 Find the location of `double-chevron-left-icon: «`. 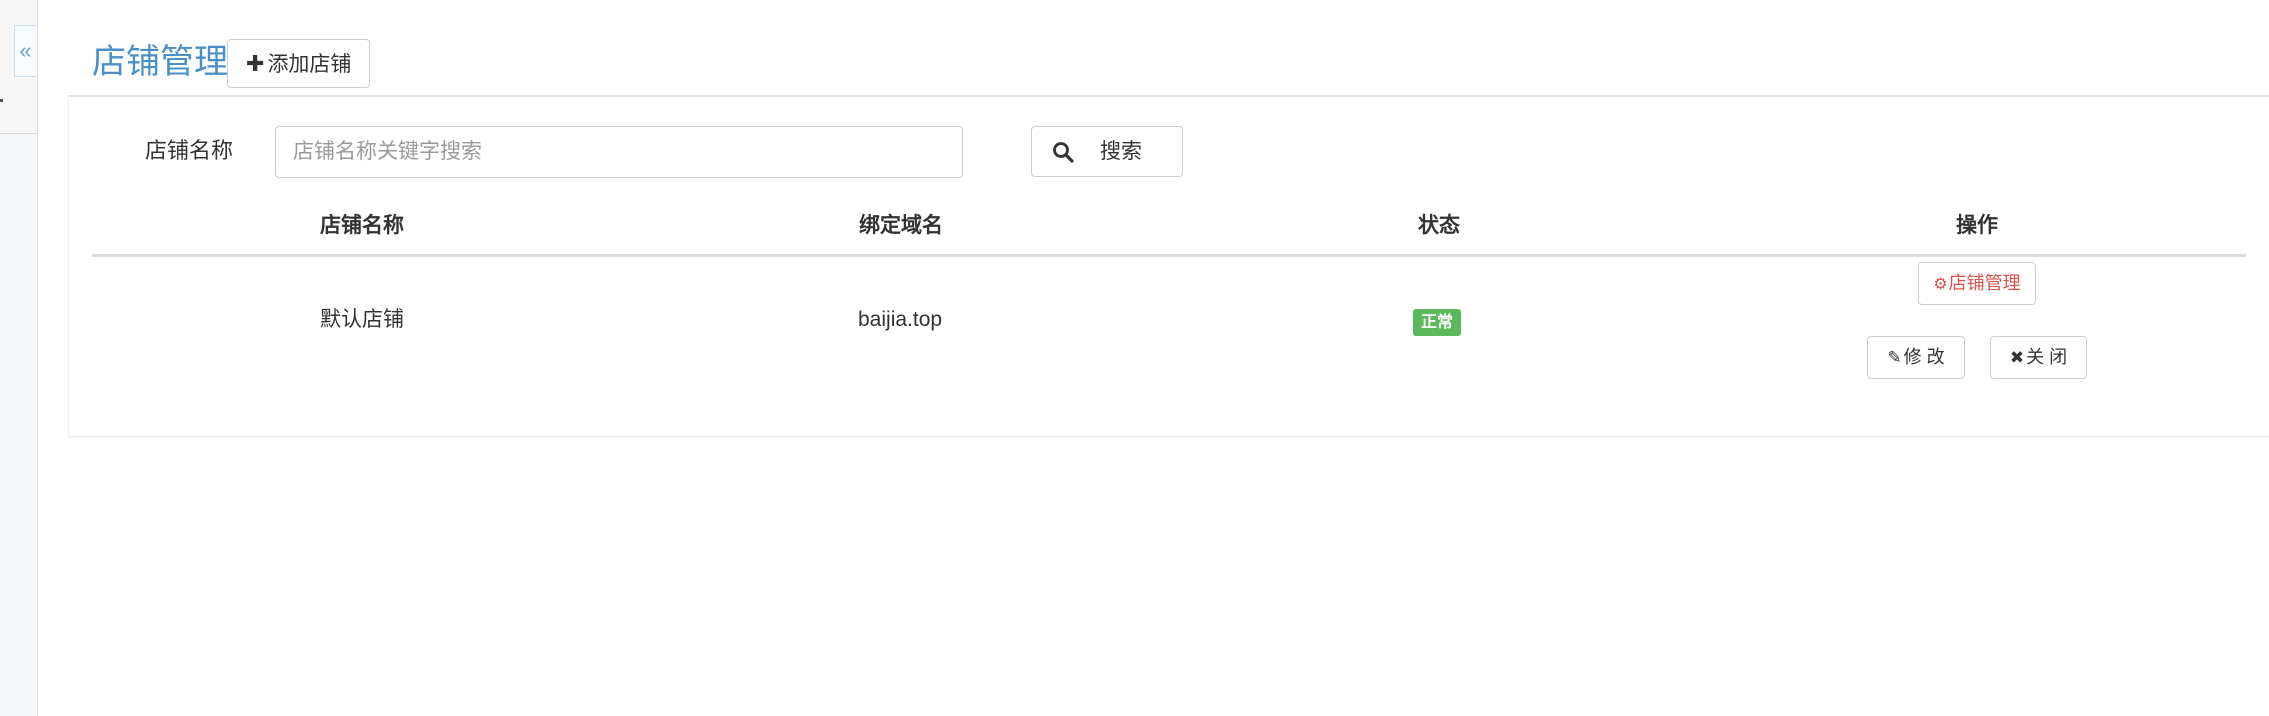

double-chevron-left-icon: « is located at coordinates (25, 50).